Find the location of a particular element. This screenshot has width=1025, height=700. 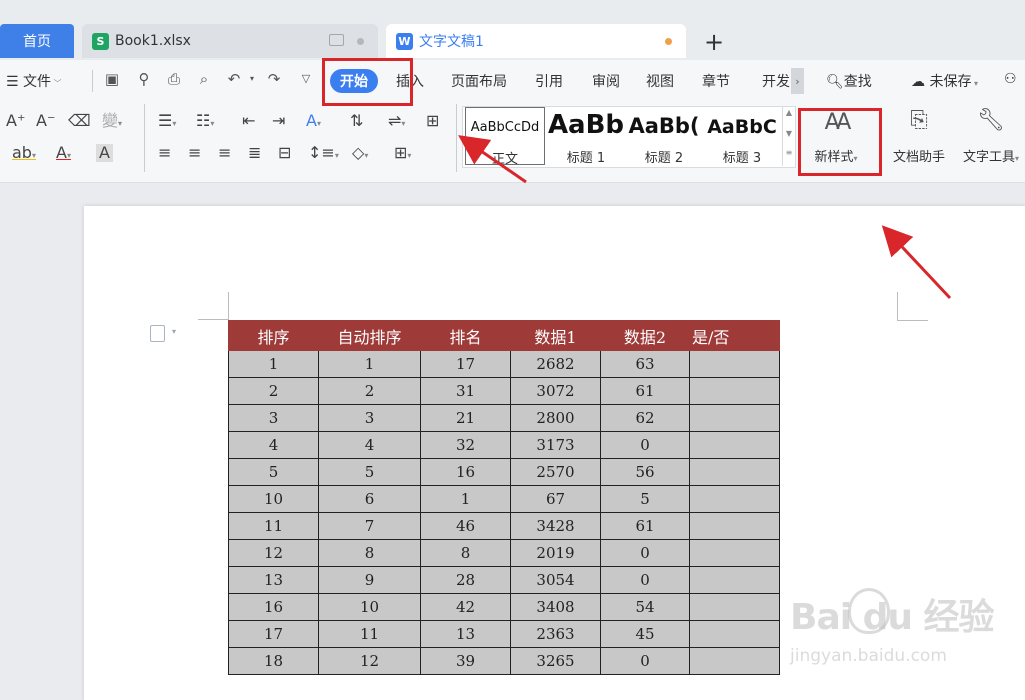

arrow-to-start is located at coordinates (492, 159).